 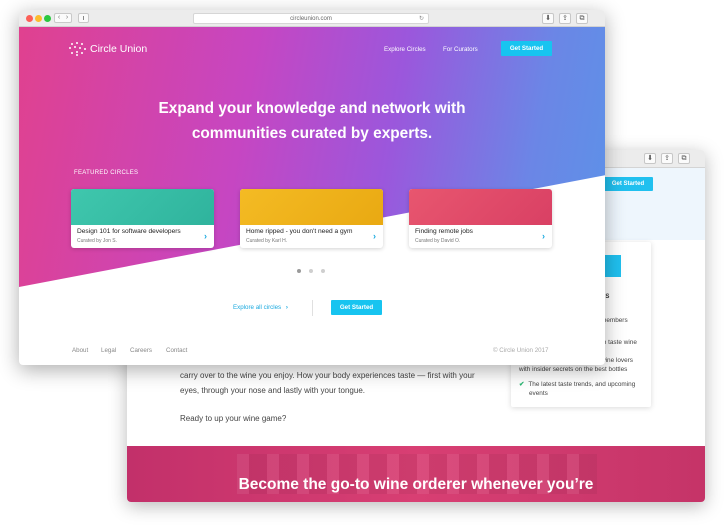 What do you see at coordinates (521, 350) in the screenshot?
I see `copyright-text: © Circle Union 2017` at bounding box center [521, 350].